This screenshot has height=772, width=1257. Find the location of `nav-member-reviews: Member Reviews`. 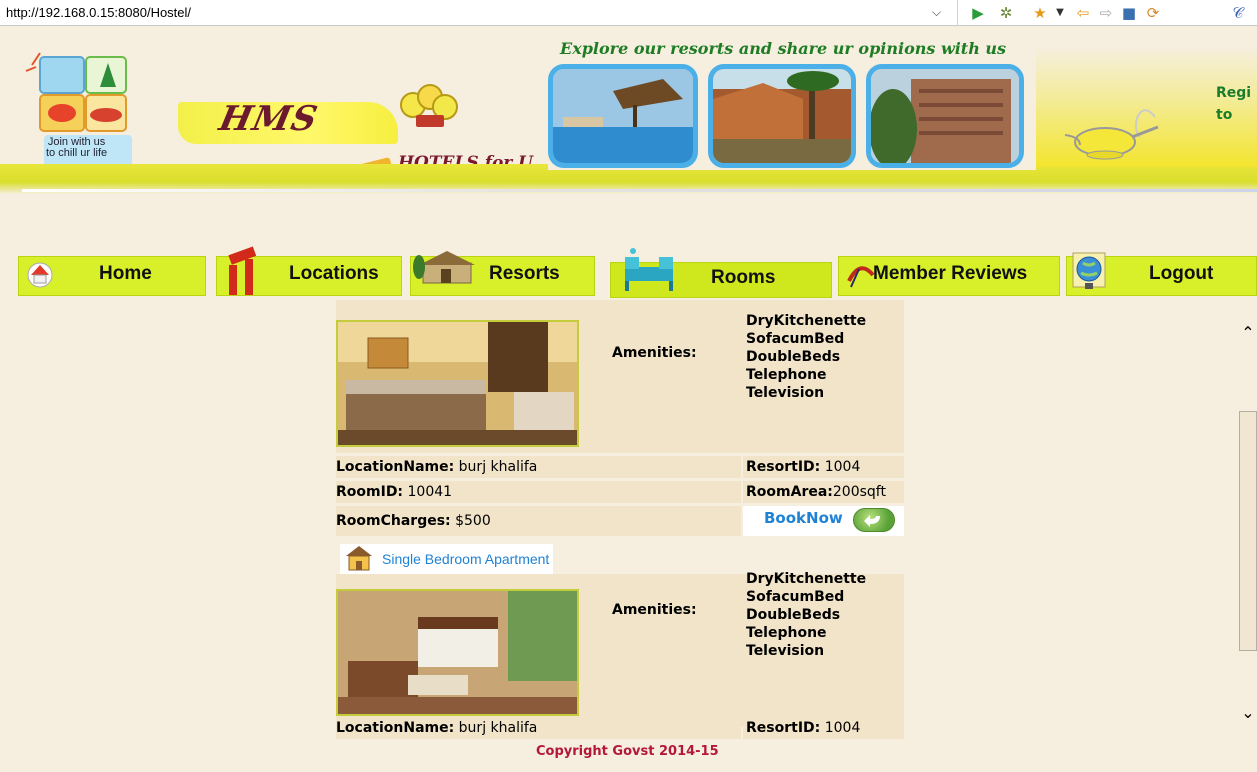

nav-member-reviews: Member Reviews is located at coordinates (949, 276).